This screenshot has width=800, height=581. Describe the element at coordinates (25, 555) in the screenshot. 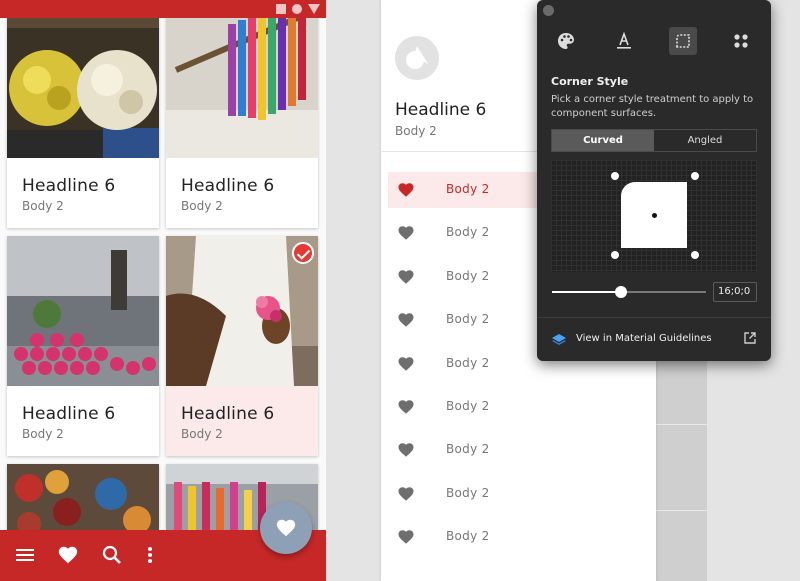

I see `menu-icon` at that location.